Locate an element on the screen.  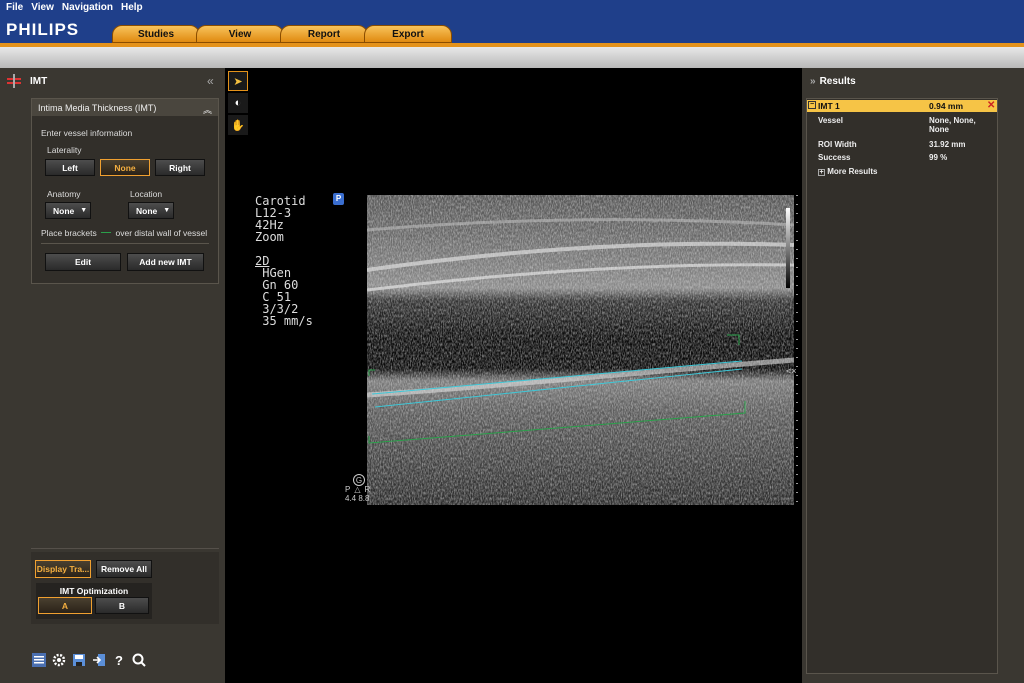
contrast-tool-icon: ◐ is located at coordinates (238, 103).